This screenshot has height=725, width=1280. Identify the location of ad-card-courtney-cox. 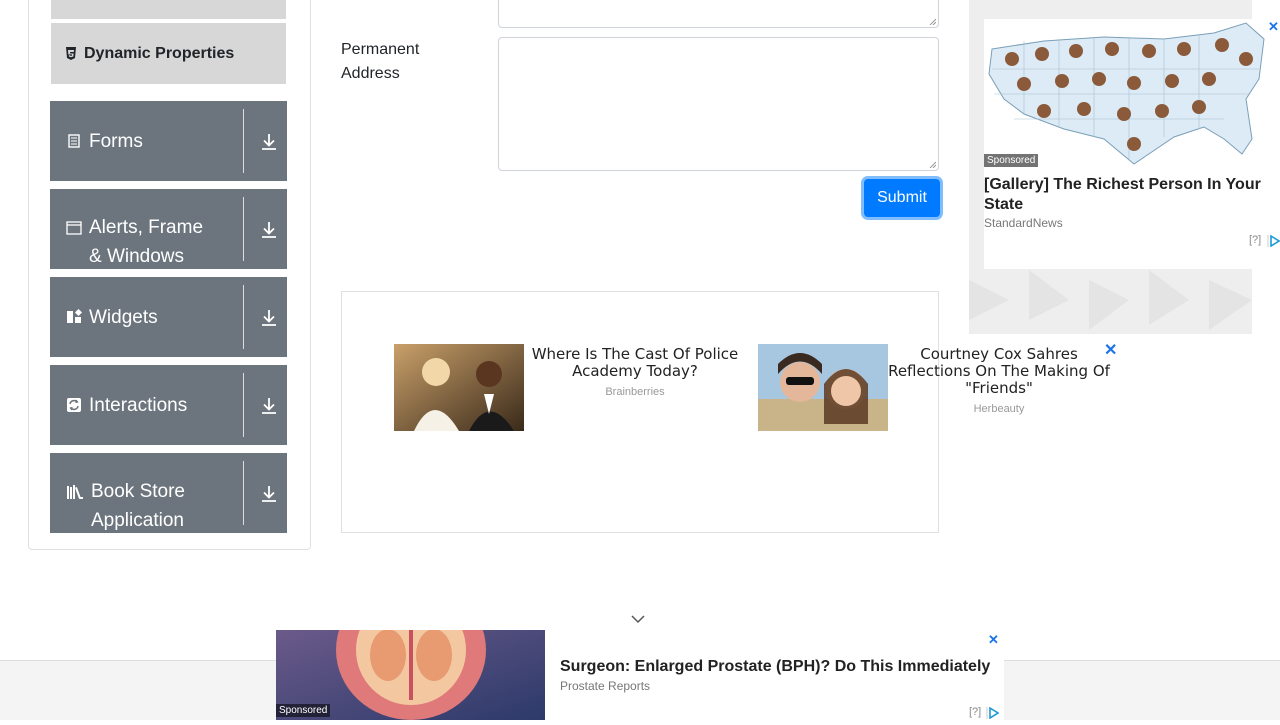
(823, 390).